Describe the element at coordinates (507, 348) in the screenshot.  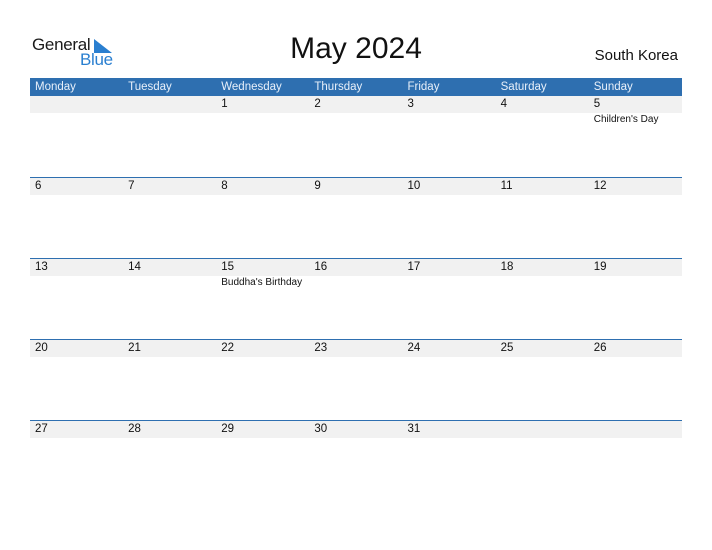
I see `day-number: 25` at that location.